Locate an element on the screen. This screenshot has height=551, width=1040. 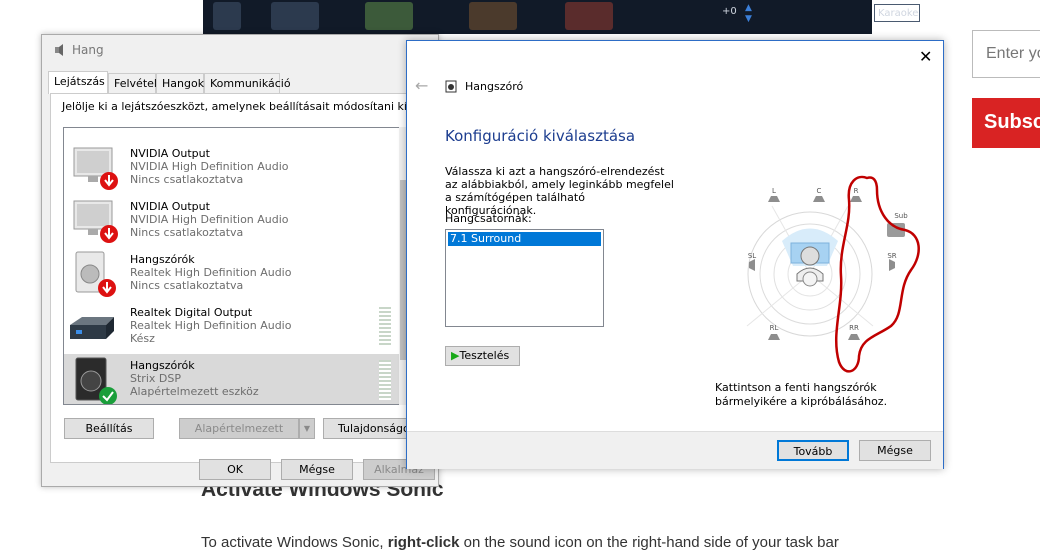
speaker-label-sl: SL is located at coordinates (752, 256).